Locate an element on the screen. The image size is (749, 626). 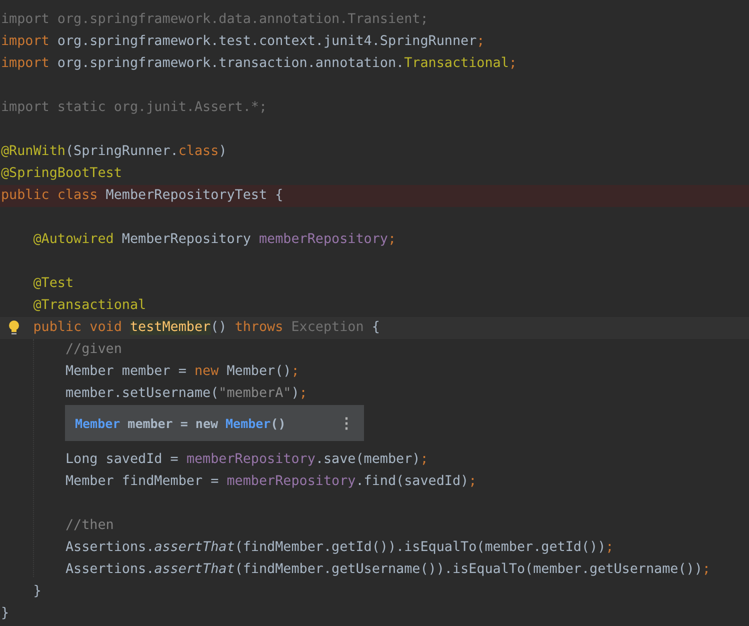
code-line: import org.springframework.data.annotation.Transient; is located at coordinates (215, 20).